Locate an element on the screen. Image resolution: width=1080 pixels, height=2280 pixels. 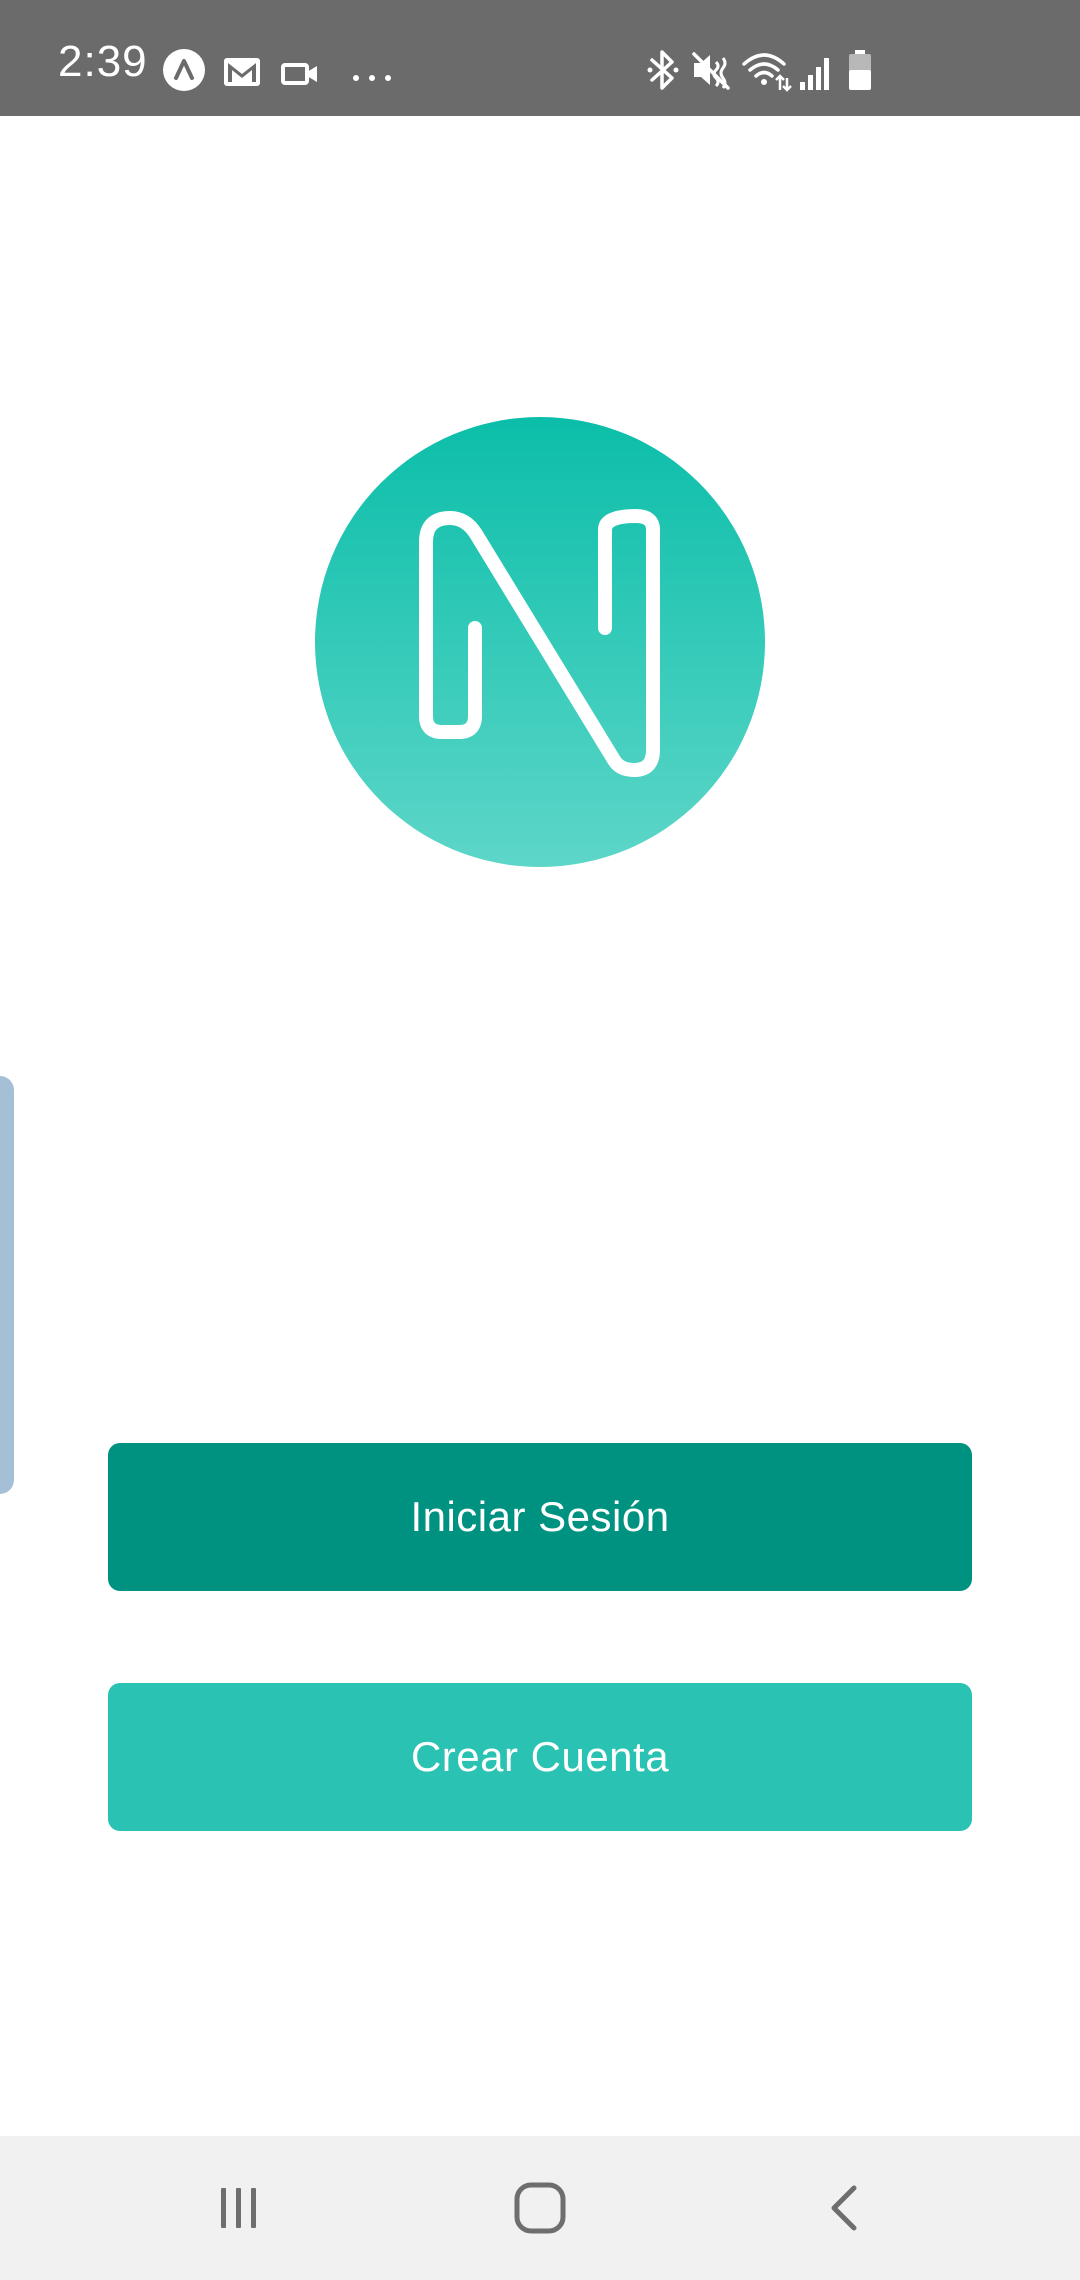
status-time: 2:39 is located at coordinates (103, 61).